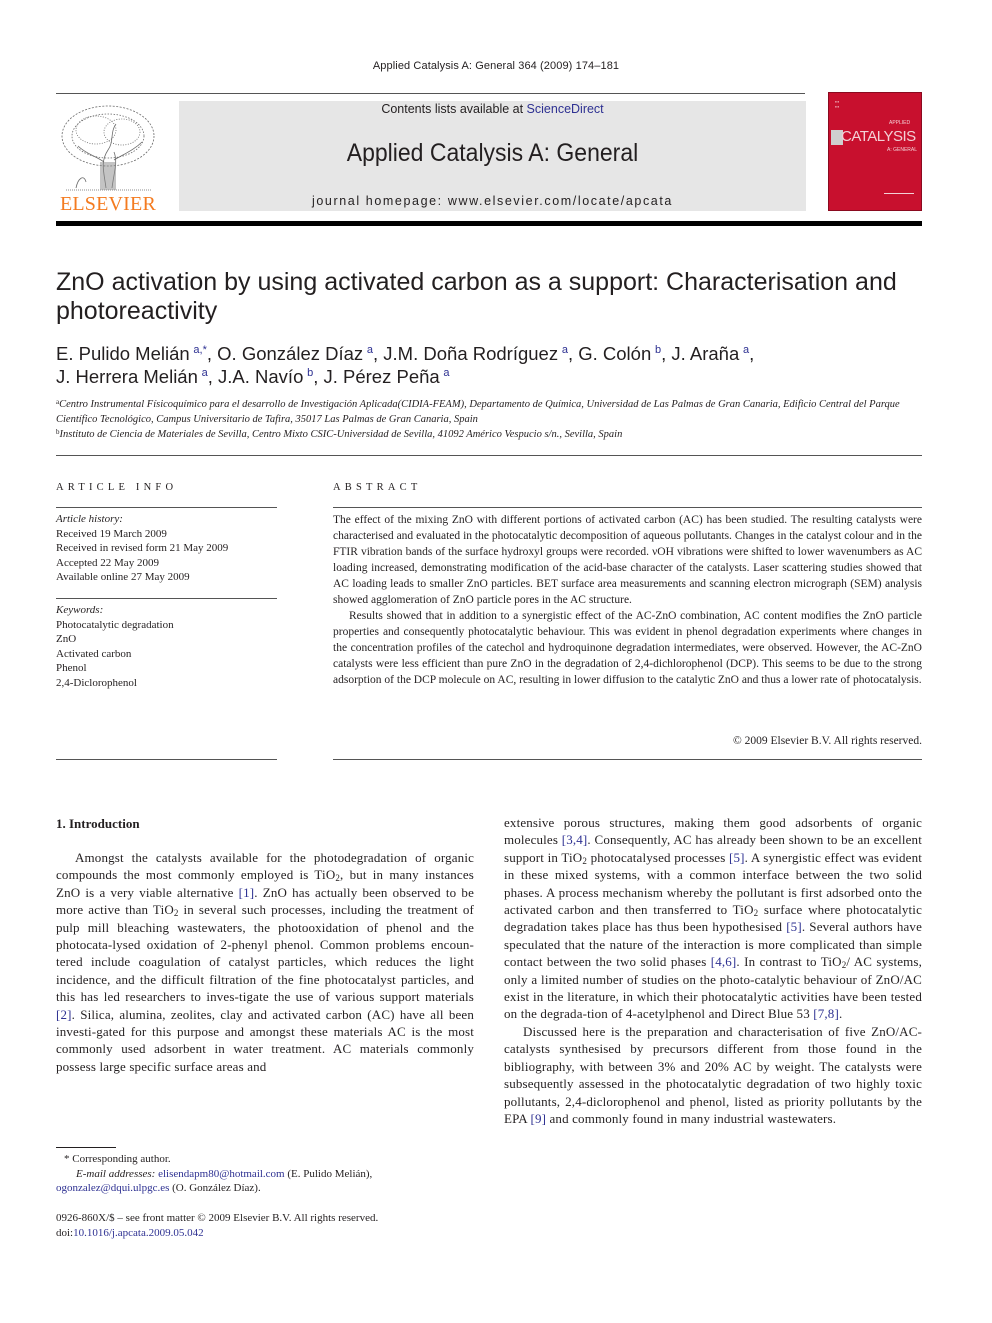  Describe the element at coordinates (64, 1014) in the screenshot. I see `citation-link: [2]` at that location.